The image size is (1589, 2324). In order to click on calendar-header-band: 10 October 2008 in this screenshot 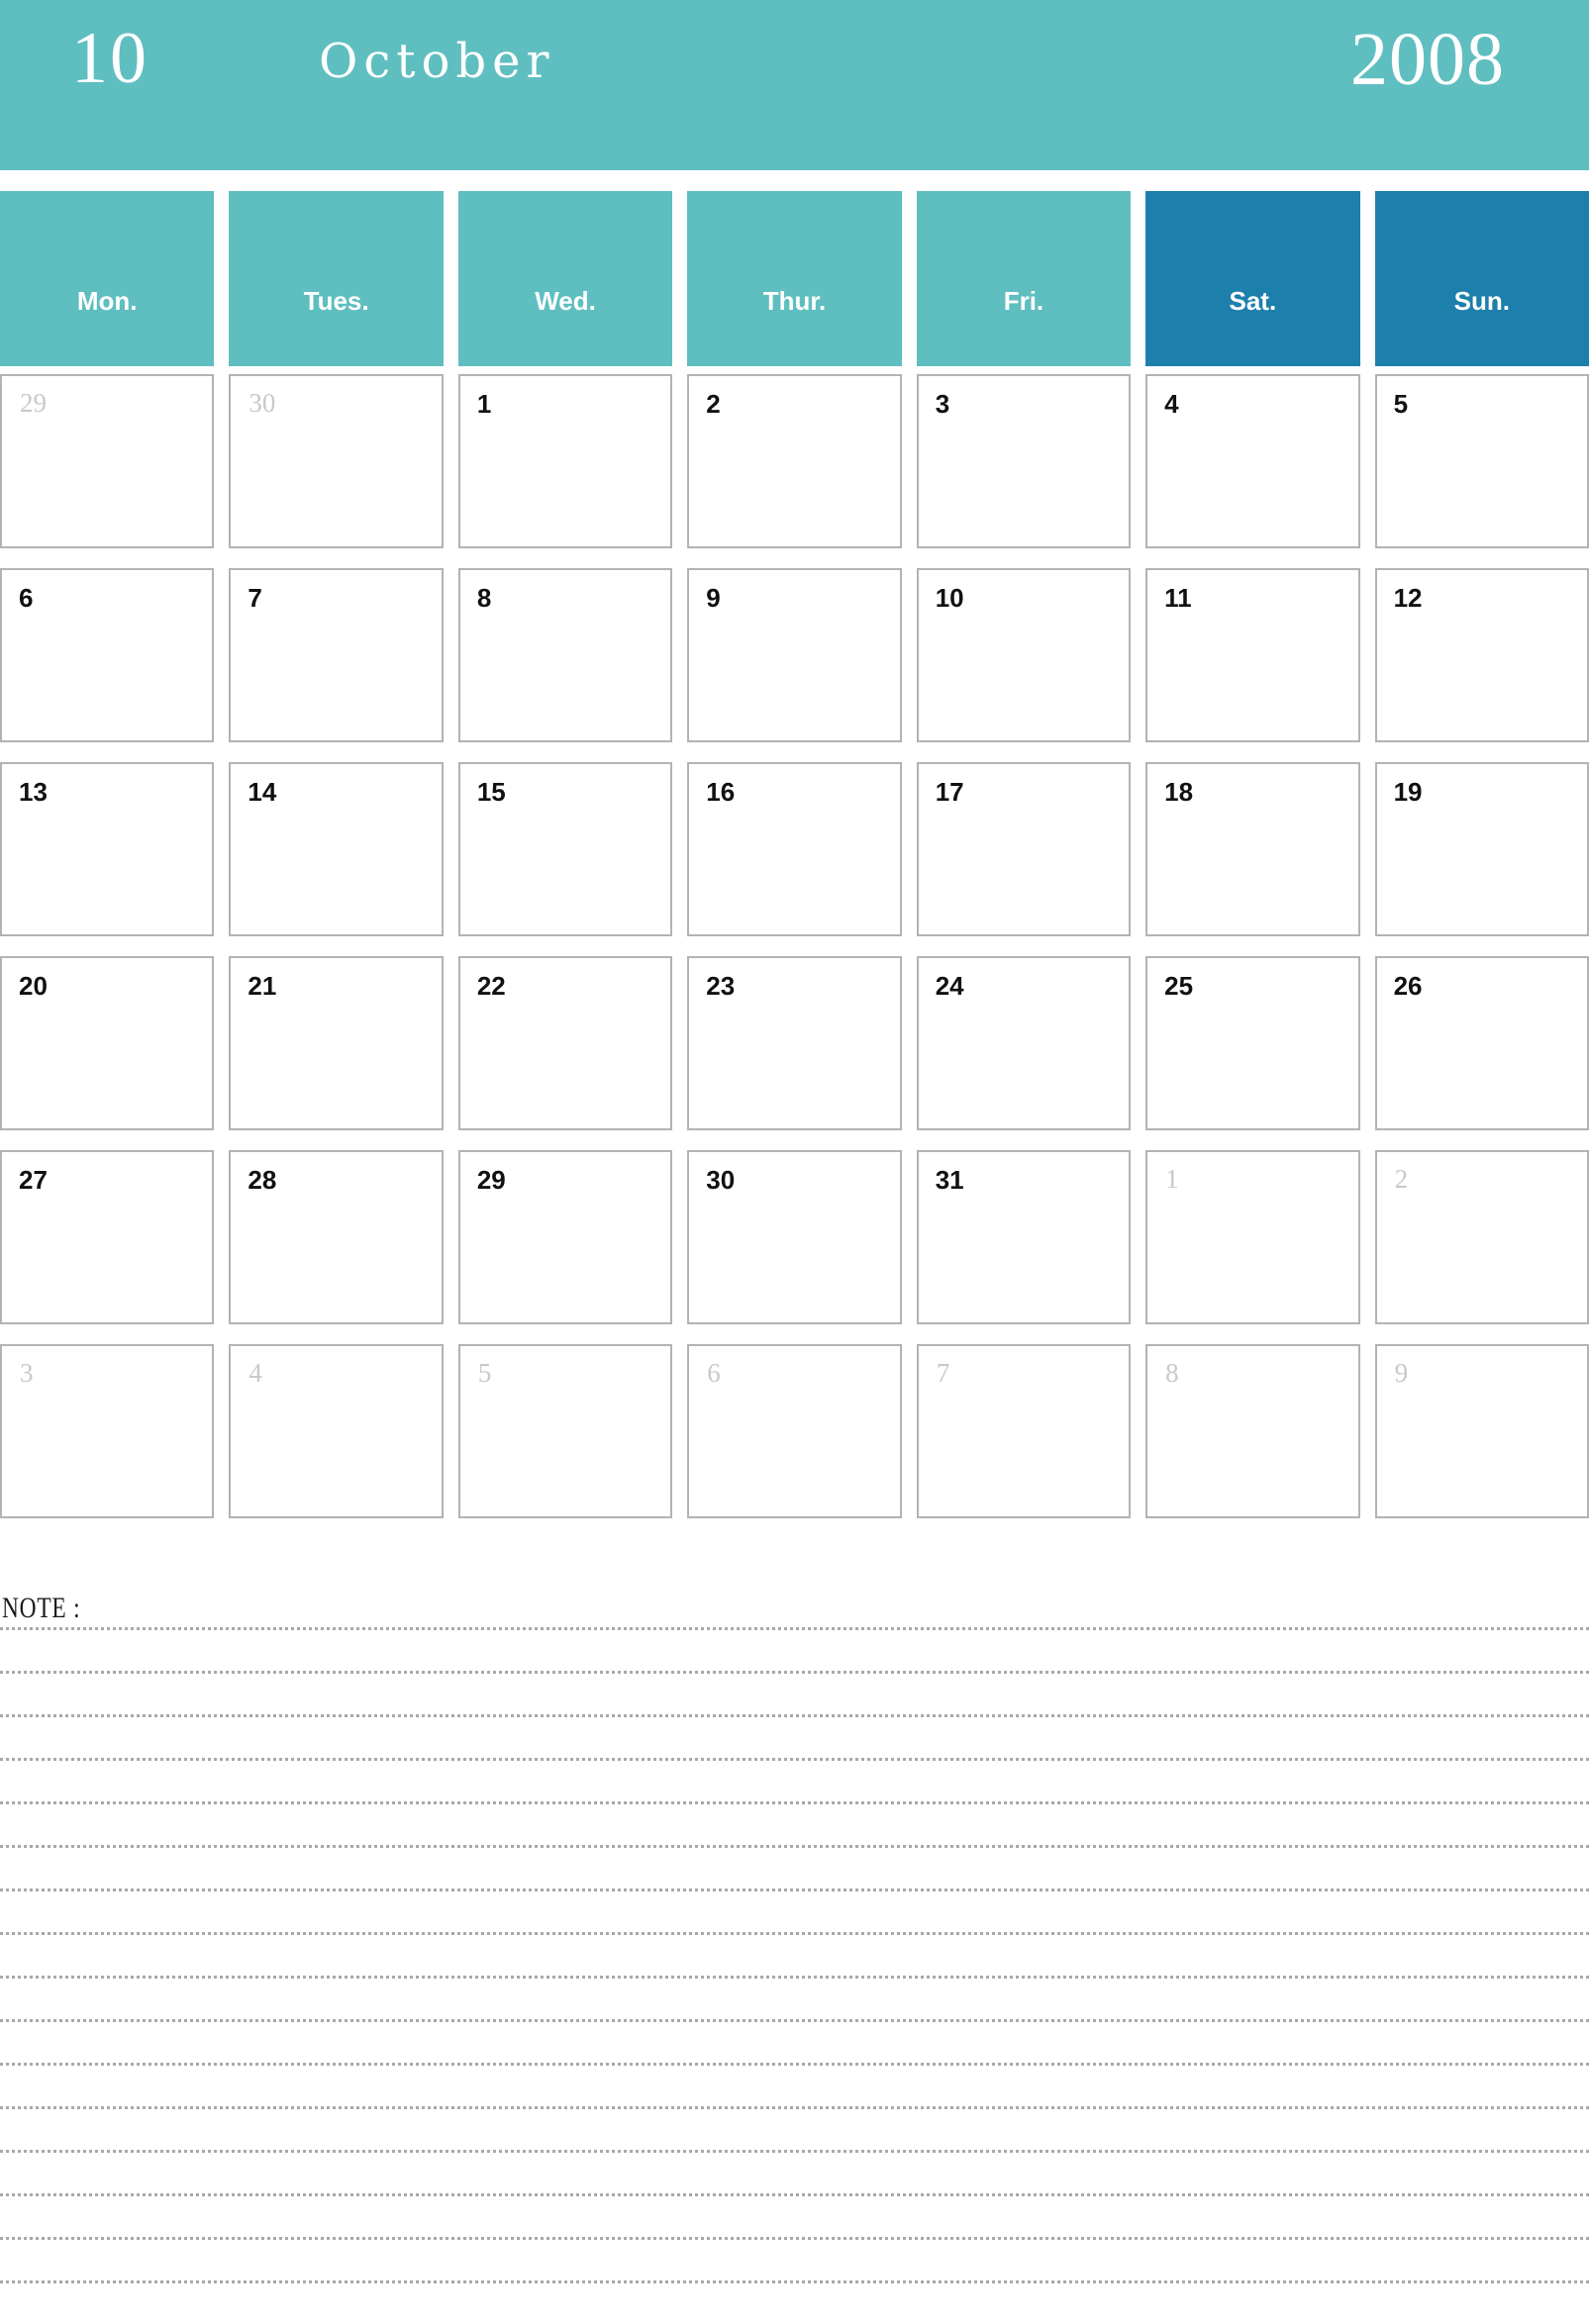, I will do `click(795, 85)`.